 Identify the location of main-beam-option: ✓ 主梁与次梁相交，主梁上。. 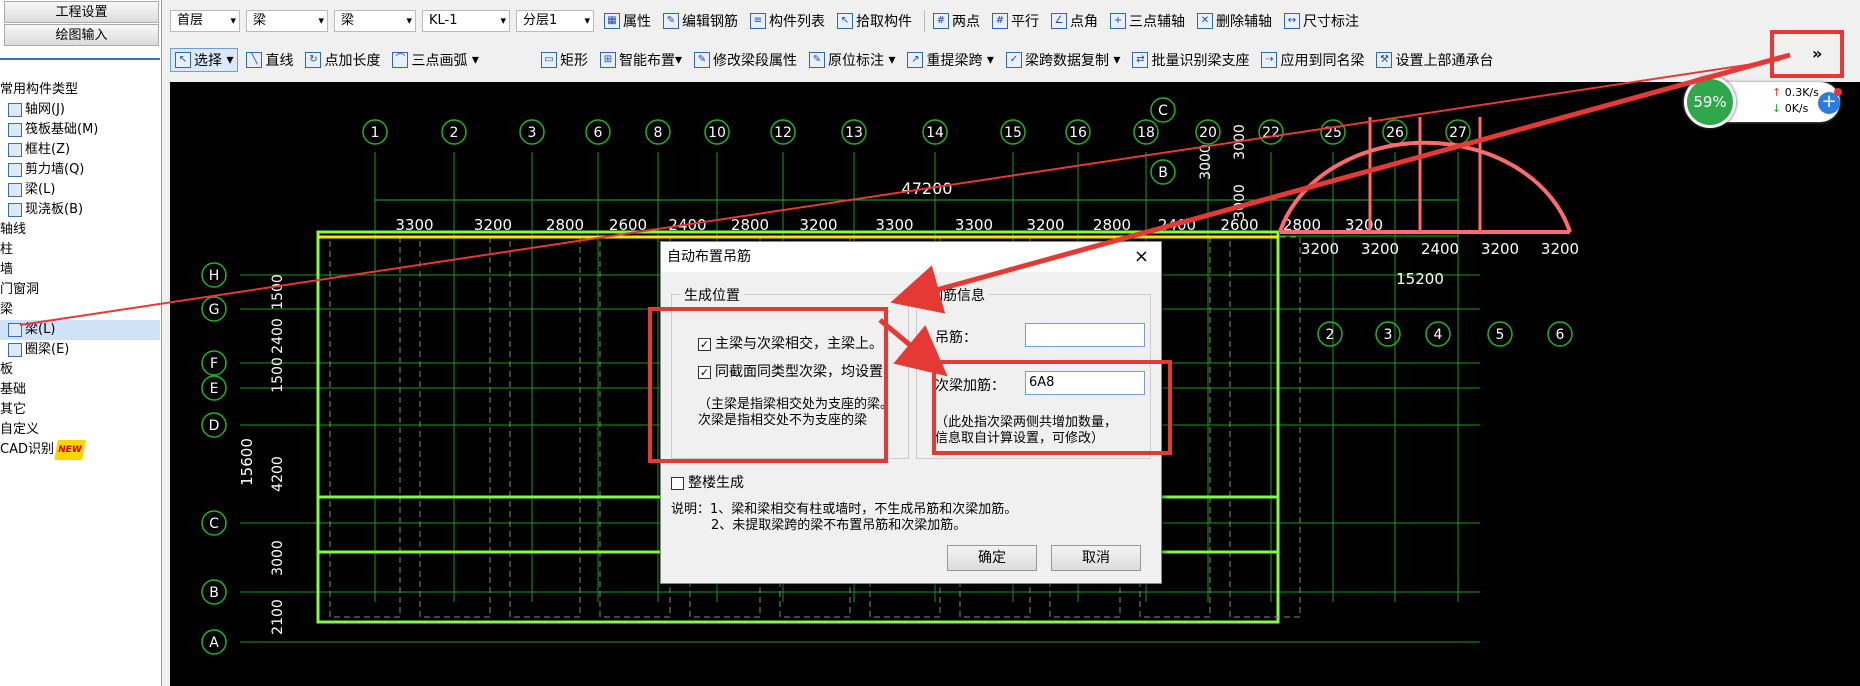
(790, 343).